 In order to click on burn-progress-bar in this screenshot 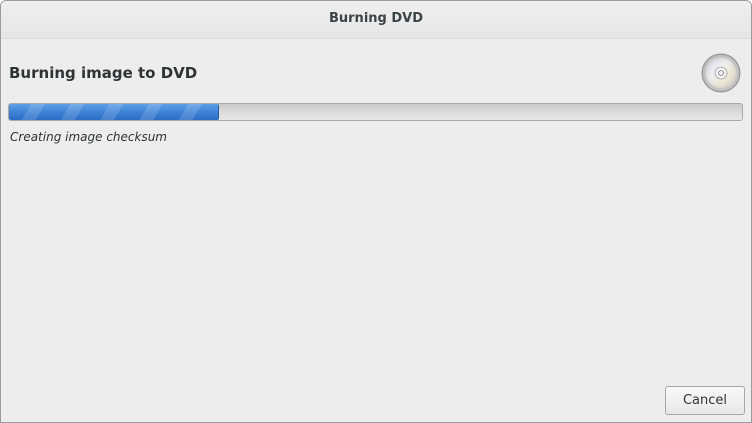, I will do `click(375, 112)`.